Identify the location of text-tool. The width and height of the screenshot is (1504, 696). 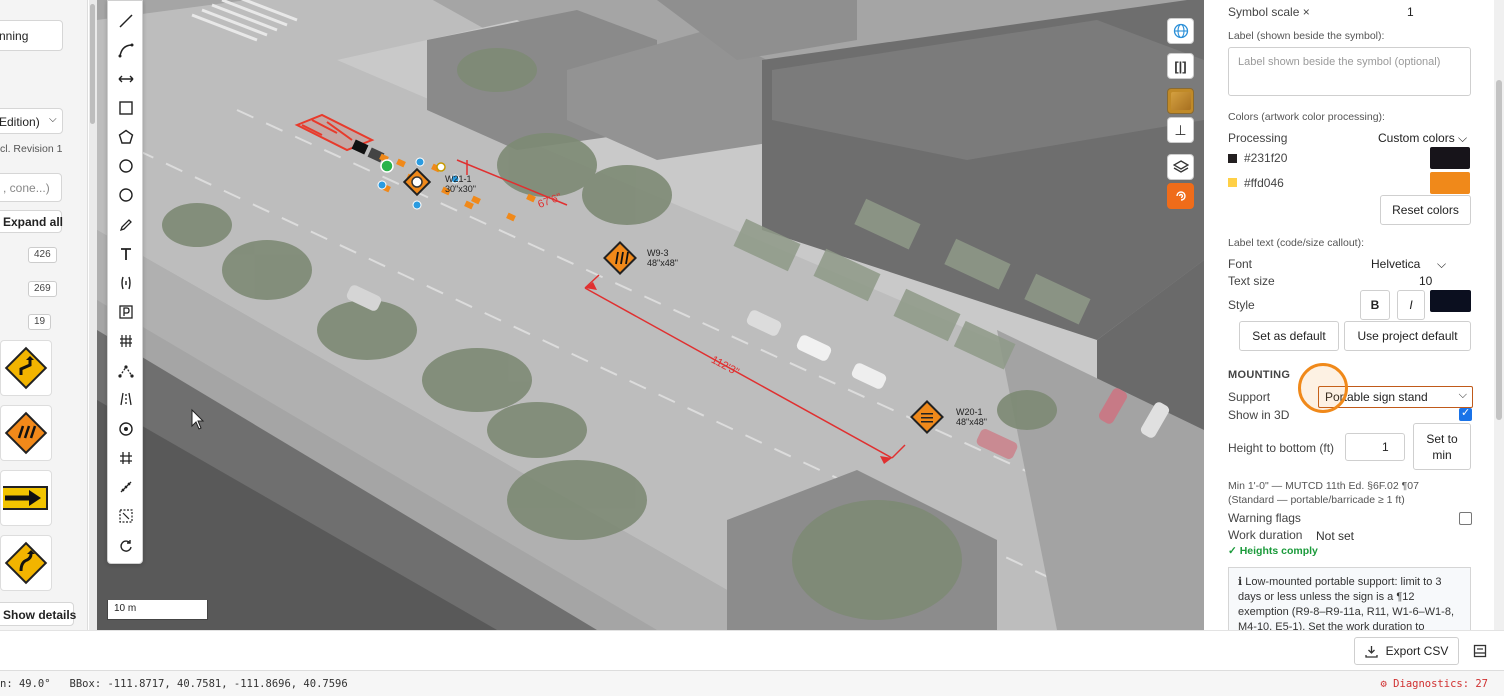
(126, 254).